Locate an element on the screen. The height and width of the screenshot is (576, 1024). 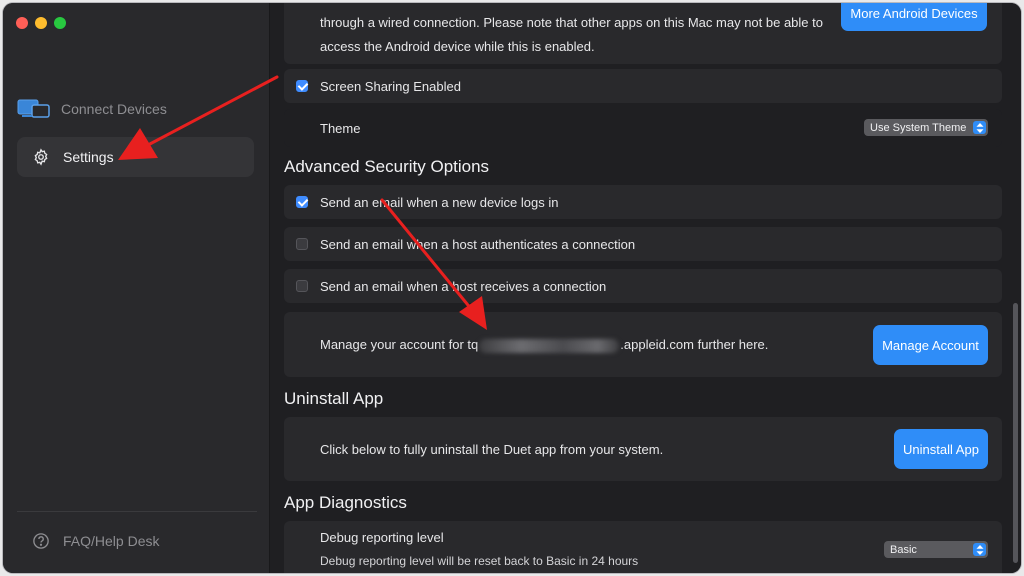
theme-select-value: Use System Theme is located at coordinates (918, 127).